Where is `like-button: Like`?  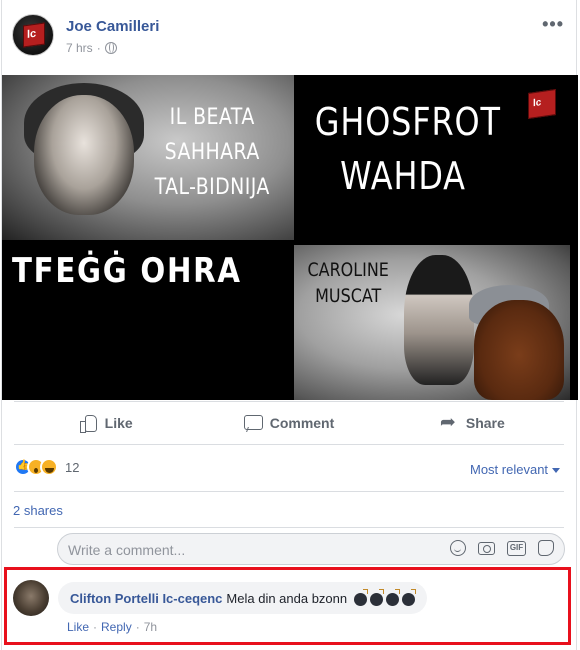
like-button: Like is located at coordinates (105, 423).